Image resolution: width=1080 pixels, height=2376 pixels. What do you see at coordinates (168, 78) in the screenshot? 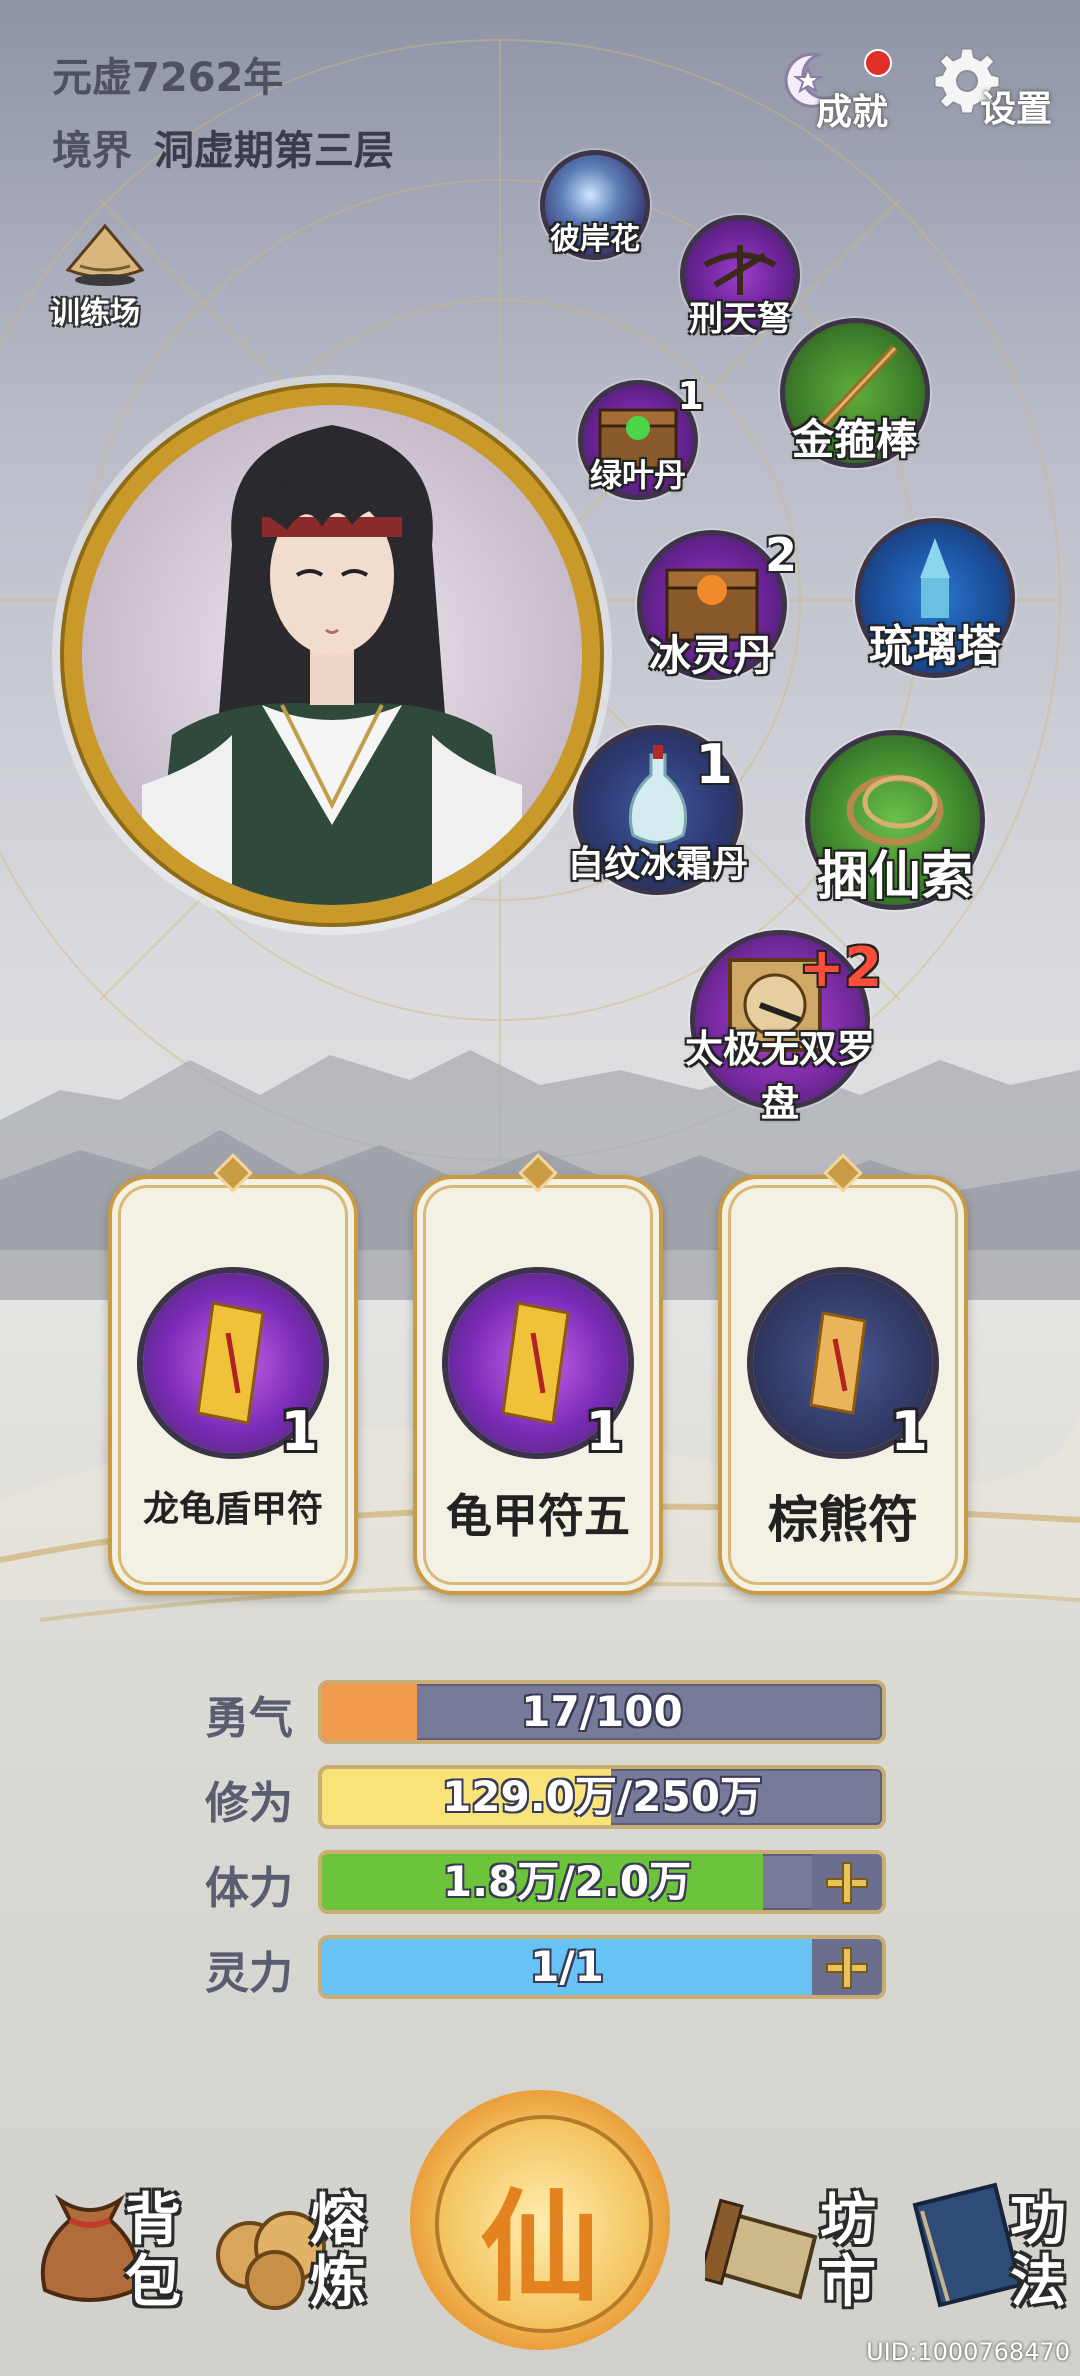
I see `year-label: 元虚7262年` at bounding box center [168, 78].